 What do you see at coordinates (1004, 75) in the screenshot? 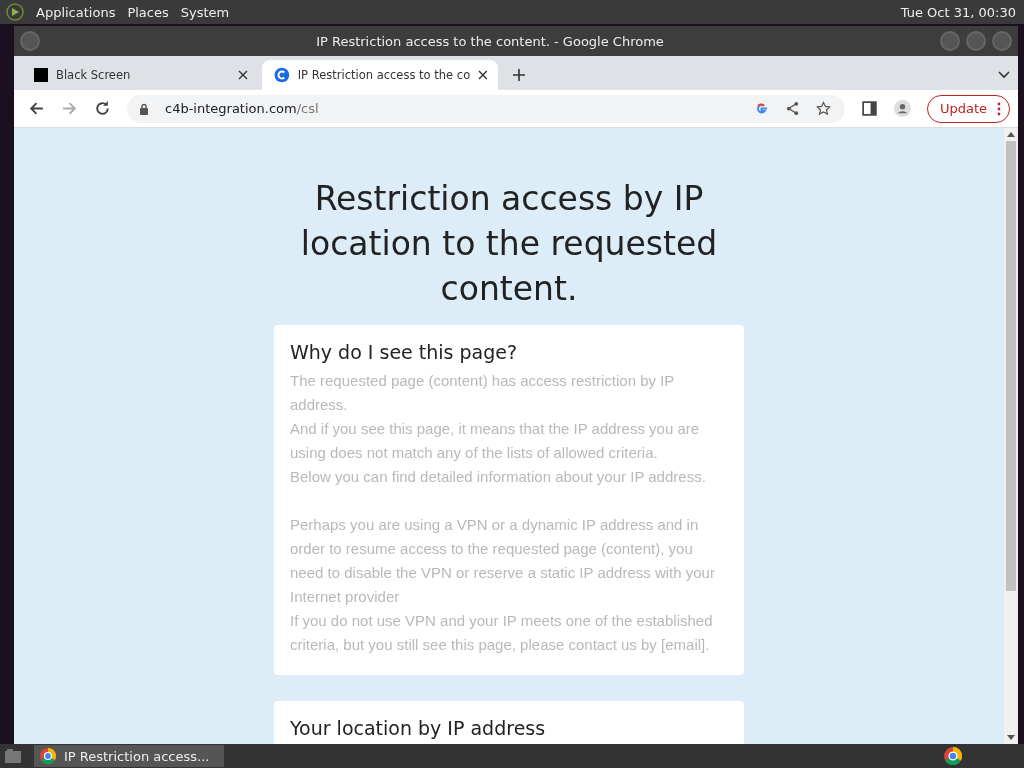
I see `chevron-down-icon` at bounding box center [1004, 75].